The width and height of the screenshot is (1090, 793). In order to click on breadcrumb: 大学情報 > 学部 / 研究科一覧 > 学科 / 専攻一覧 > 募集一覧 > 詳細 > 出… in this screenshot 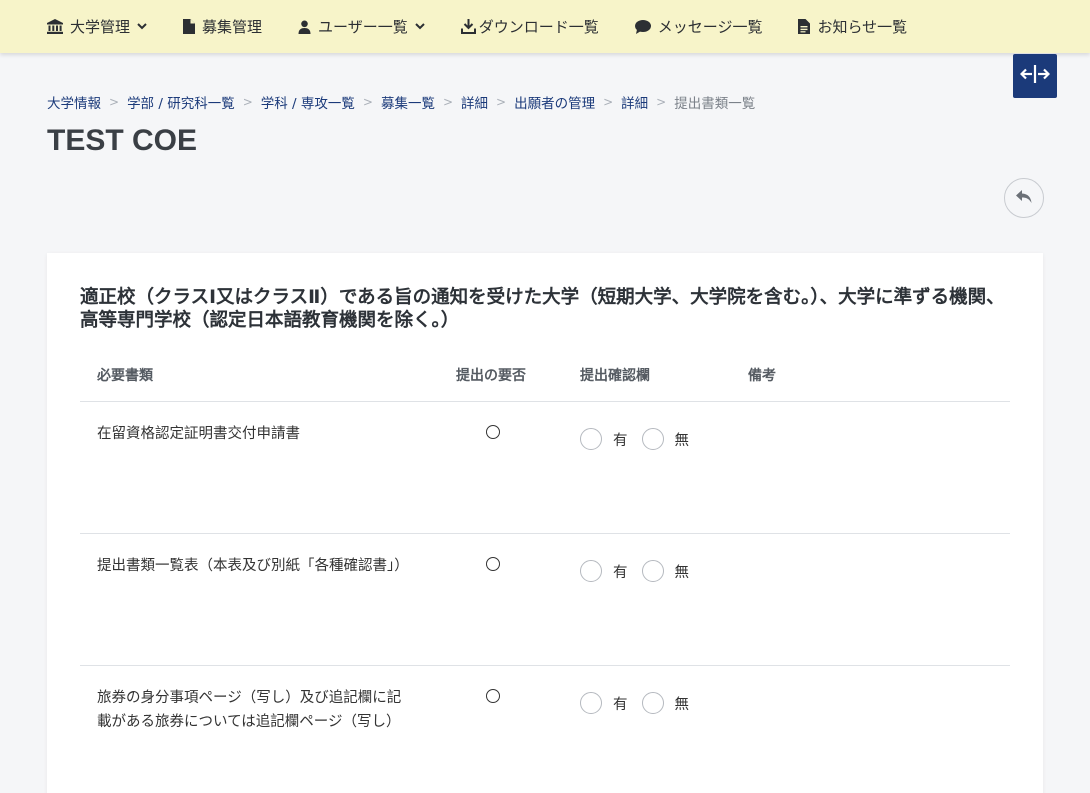, I will do `click(401, 102)`.